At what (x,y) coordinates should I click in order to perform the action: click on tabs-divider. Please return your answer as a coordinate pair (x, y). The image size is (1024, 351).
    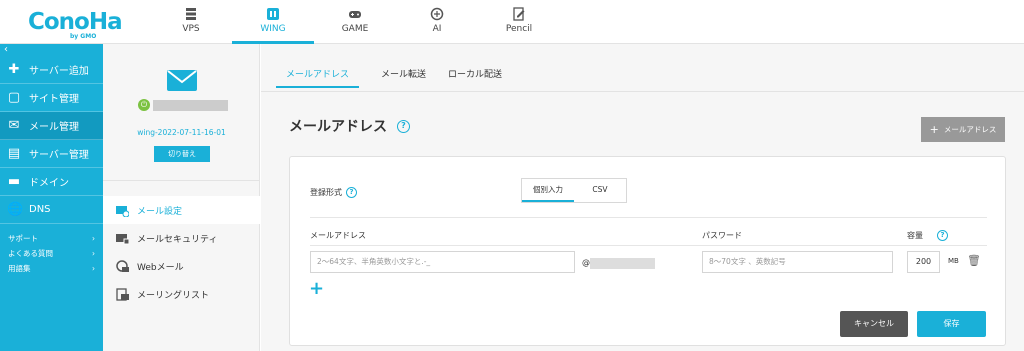
    Looking at the image, I should click on (642, 91).